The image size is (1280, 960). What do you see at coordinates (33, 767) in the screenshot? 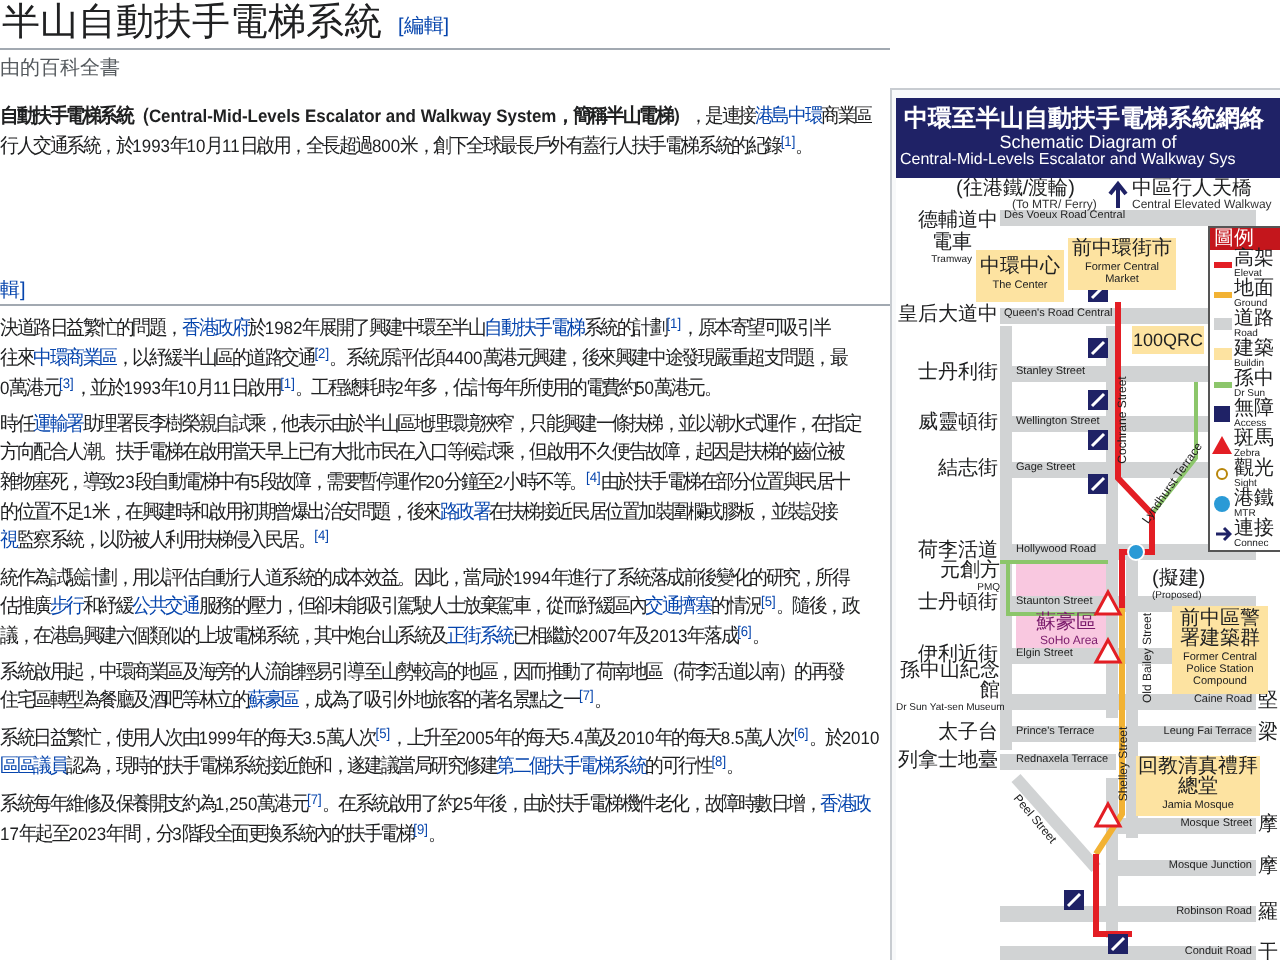
I see `link: 區區議員` at bounding box center [33, 767].